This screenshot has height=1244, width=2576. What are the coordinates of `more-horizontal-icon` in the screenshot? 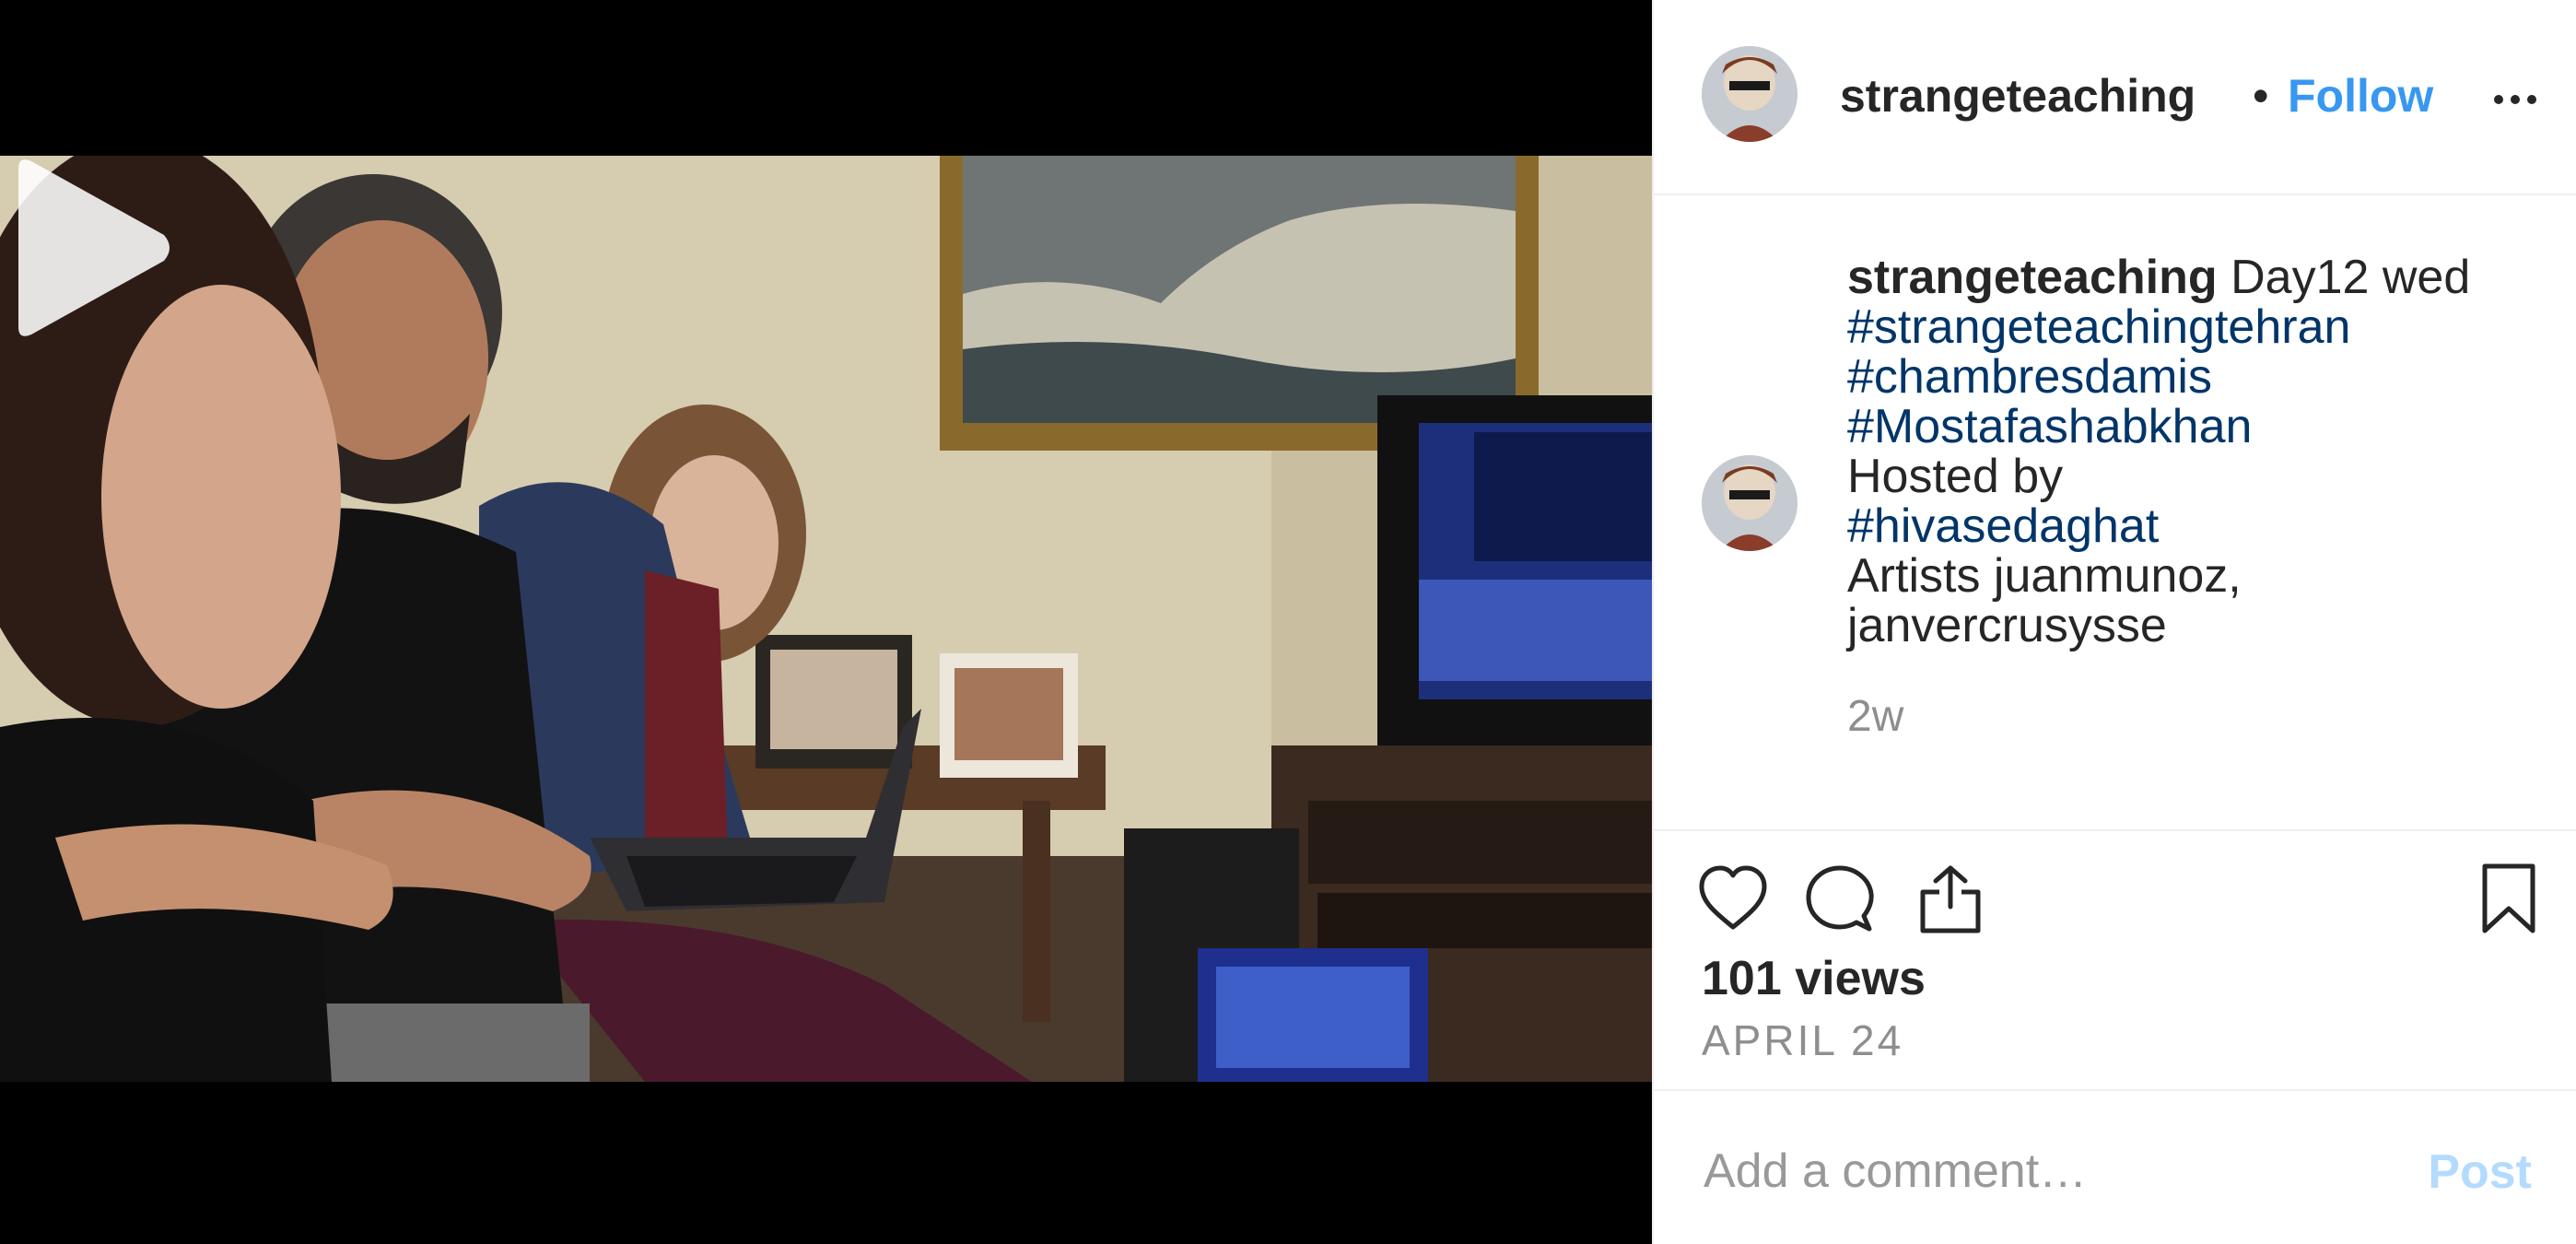 It's located at (2515, 94).